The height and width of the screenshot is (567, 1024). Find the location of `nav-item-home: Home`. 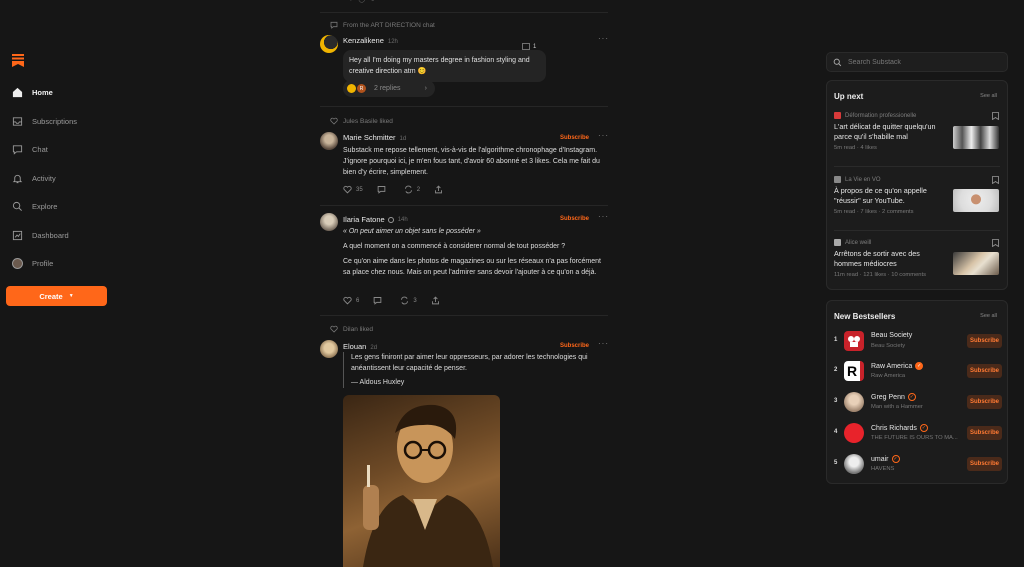

nav-item-home: Home is located at coordinates (32, 92).